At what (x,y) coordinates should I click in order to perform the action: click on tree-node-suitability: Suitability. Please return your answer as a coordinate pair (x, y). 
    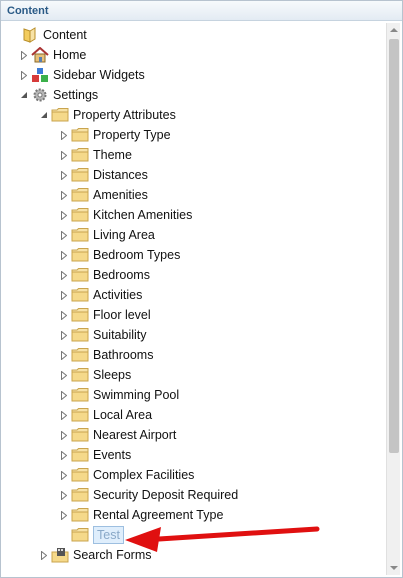
    Looking at the image, I should click on (103, 335).